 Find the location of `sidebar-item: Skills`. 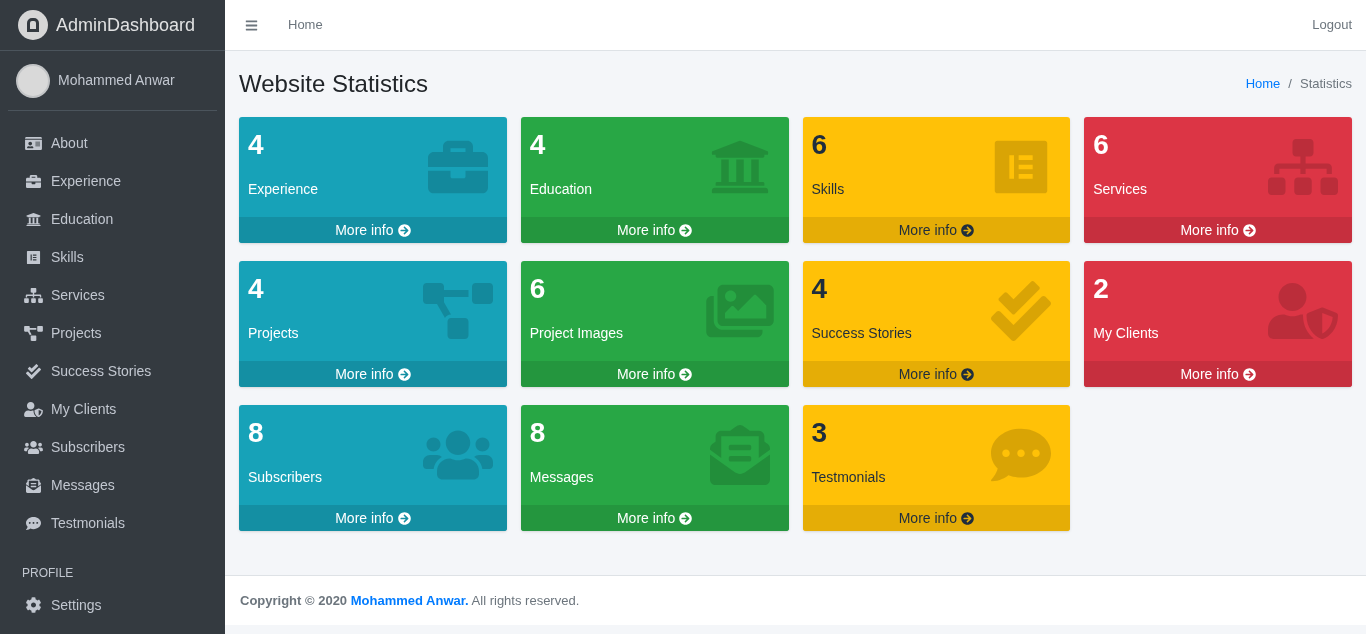

sidebar-item: Skills is located at coordinates (112, 257).